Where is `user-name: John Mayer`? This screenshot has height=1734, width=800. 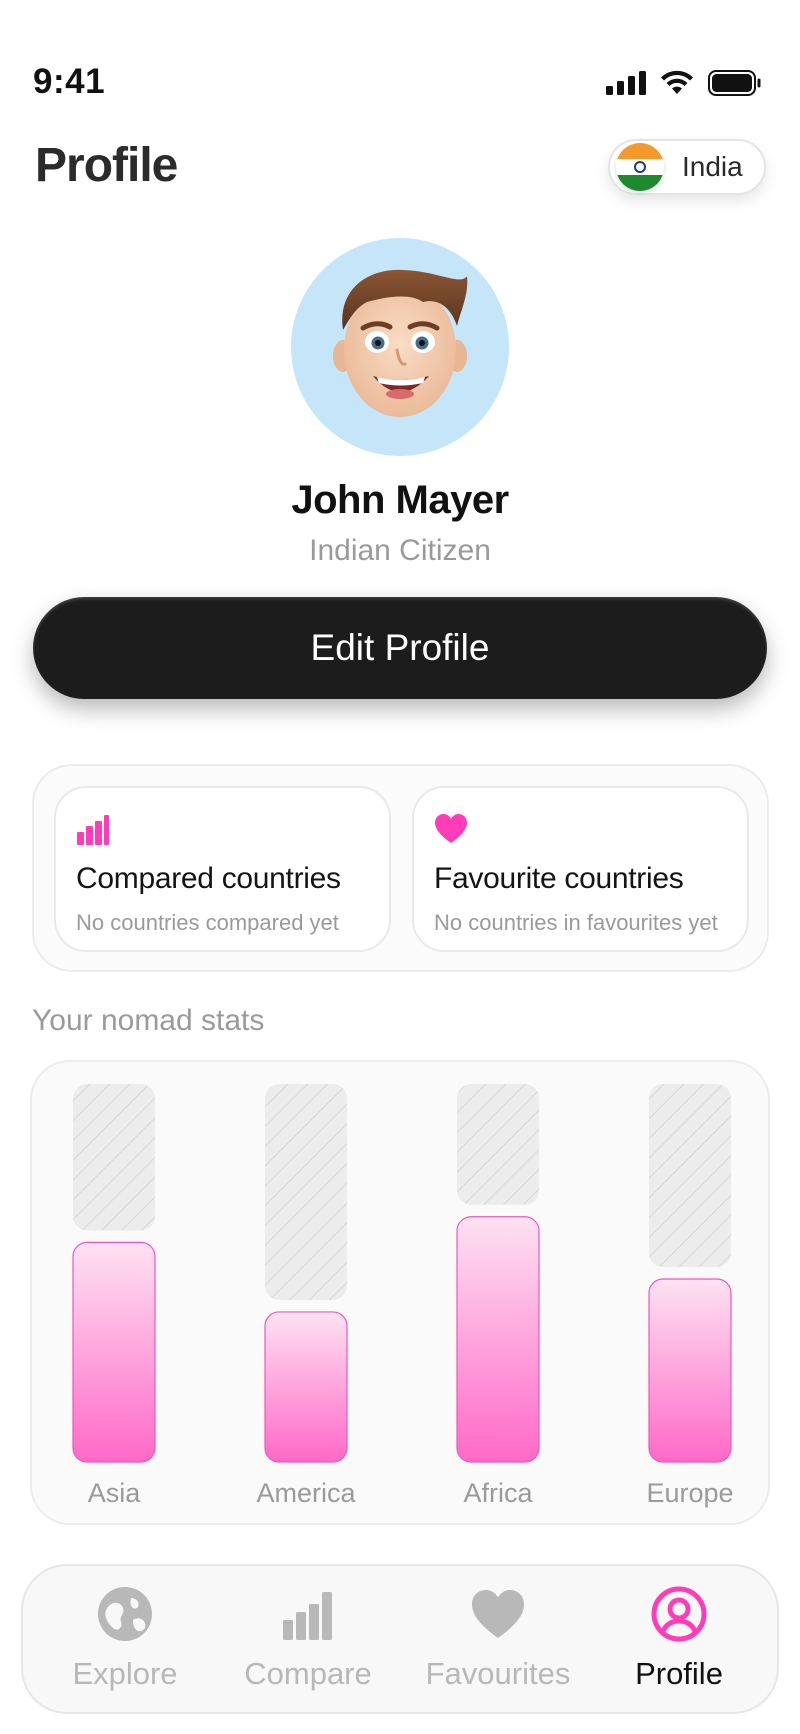 user-name: John Mayer is located at coordinates (400, 500).